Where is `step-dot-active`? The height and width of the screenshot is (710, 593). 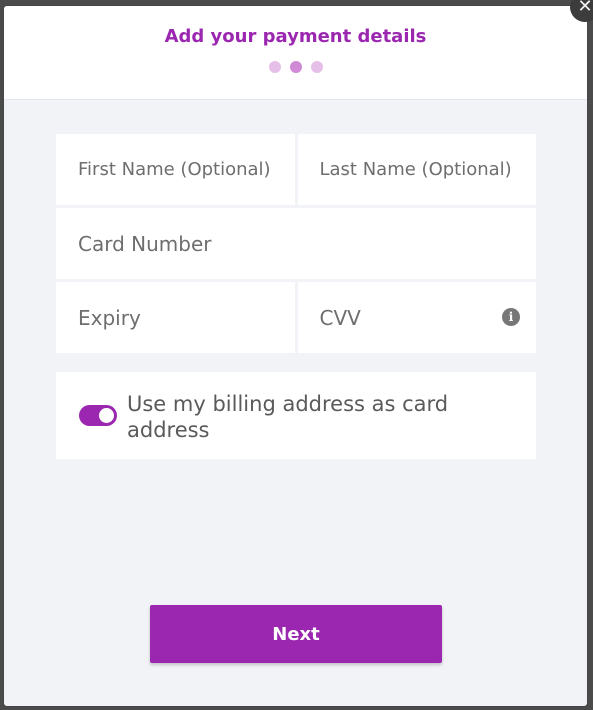 step-dot-active is located at coordinates (295, 67).